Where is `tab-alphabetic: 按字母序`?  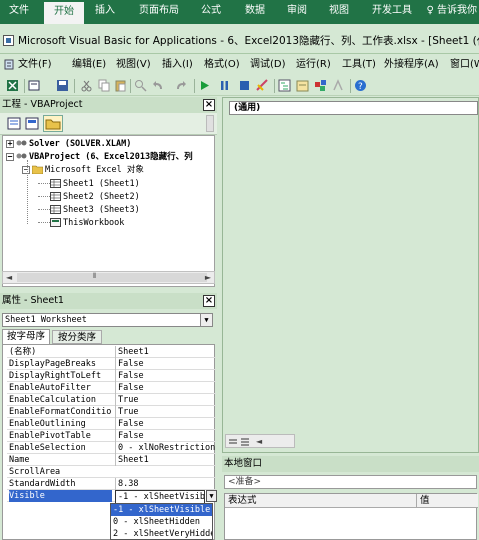 tab-alphabetic: 按字母序 is located at coordinates (26, 336).